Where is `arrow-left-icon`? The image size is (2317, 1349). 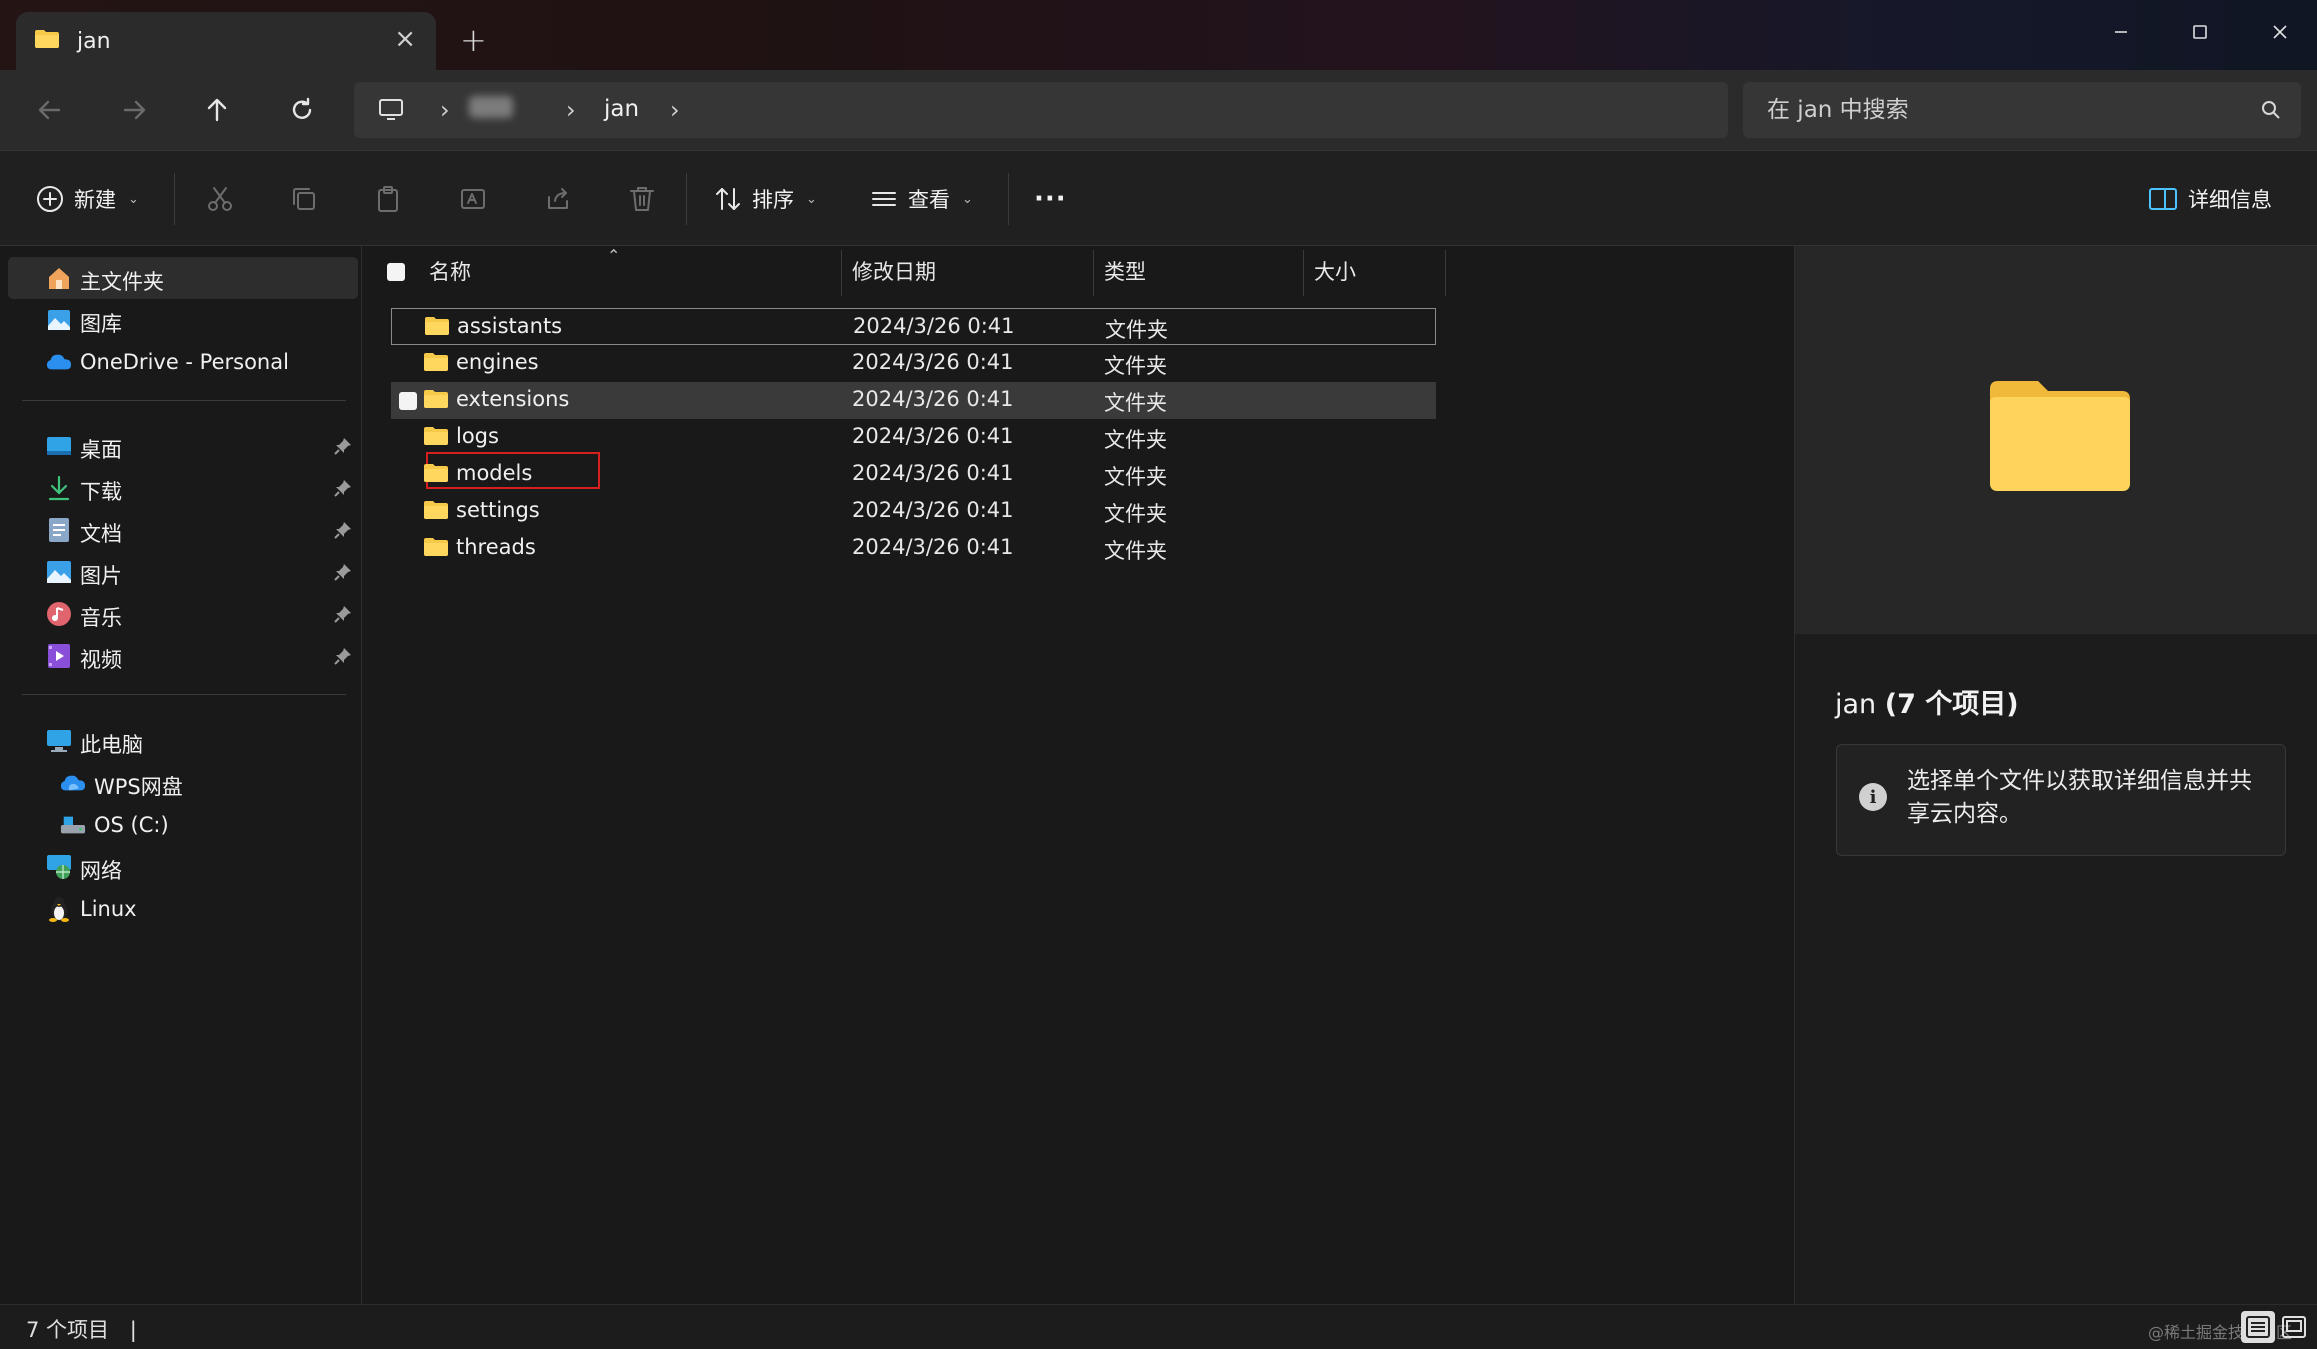 arrow-left-icon is located at coordinates (49, 110).